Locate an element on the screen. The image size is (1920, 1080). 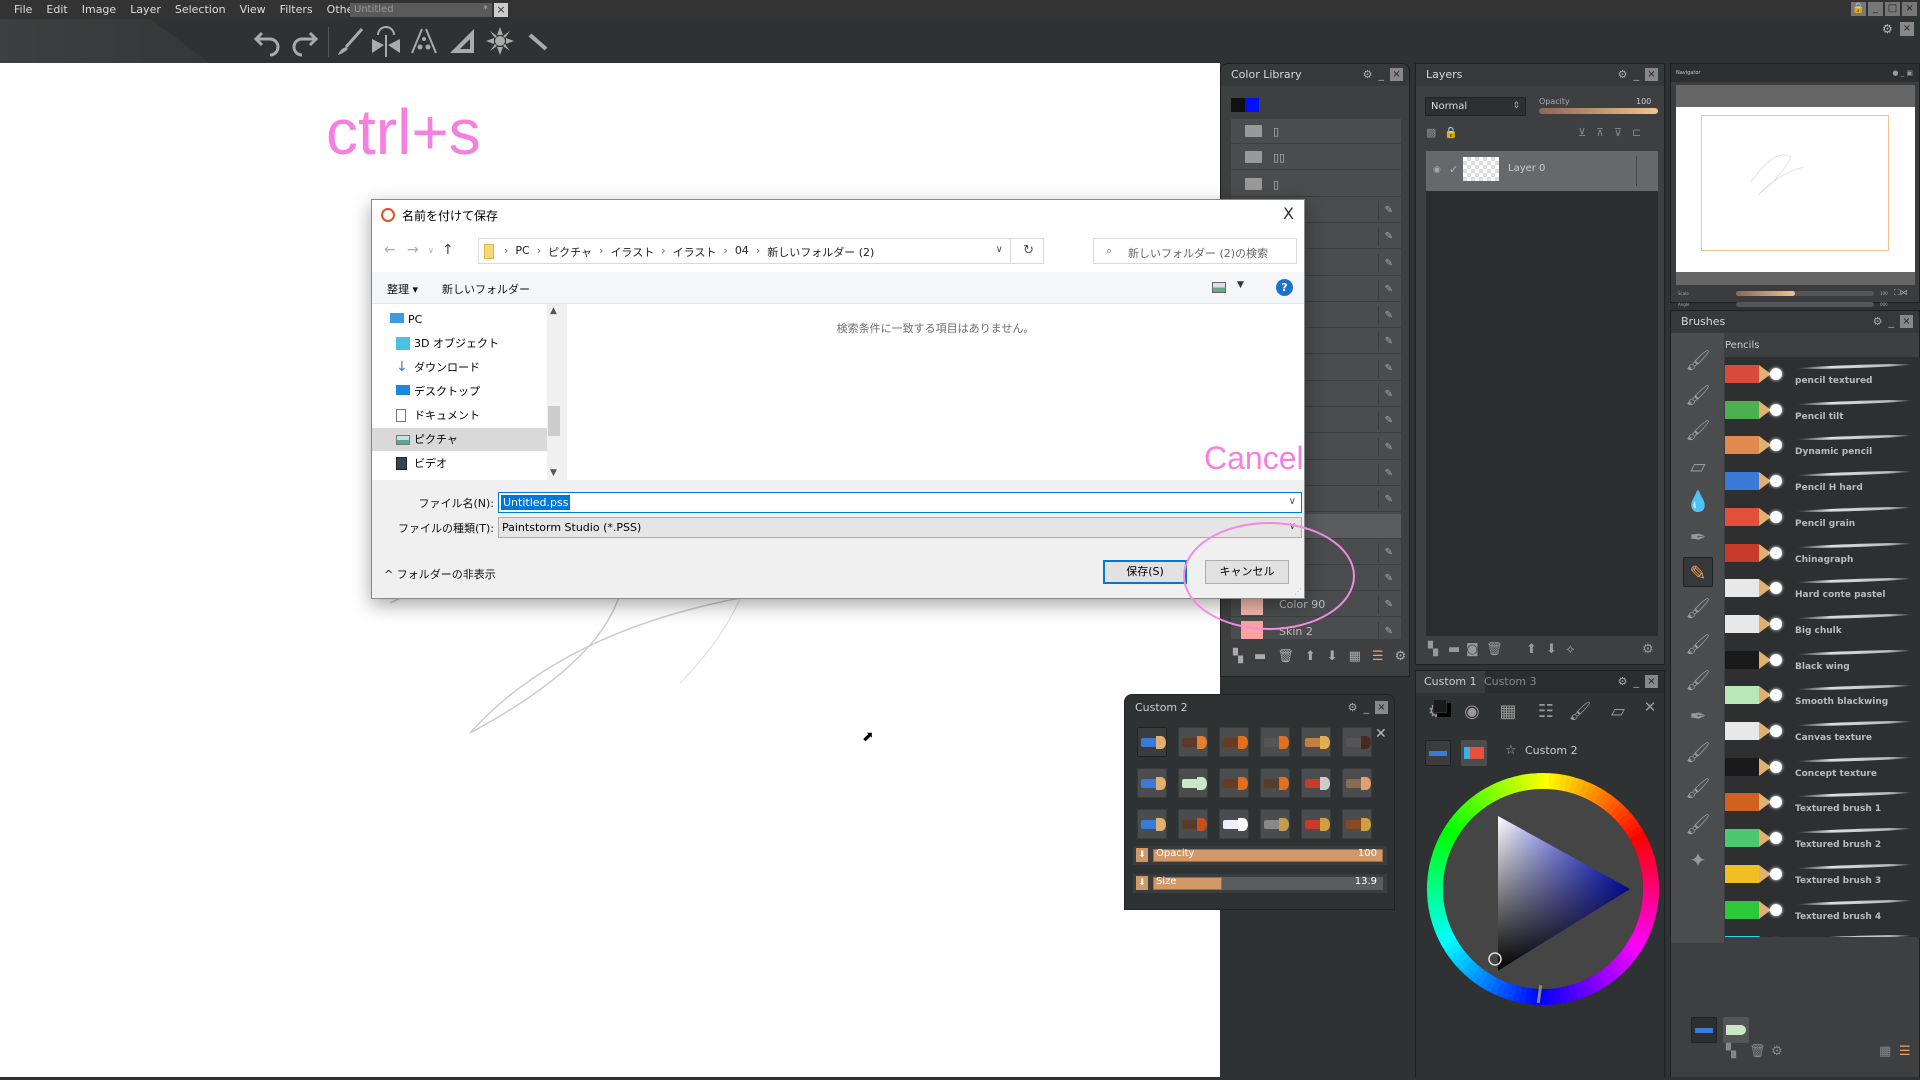
new-brush-icon: ▚ is located at coordinates (1731, 1051).